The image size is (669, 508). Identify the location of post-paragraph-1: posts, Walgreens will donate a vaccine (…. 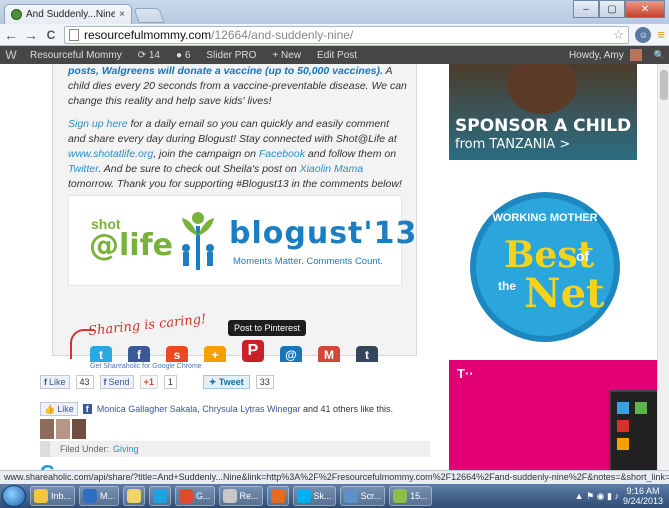
(238, 86).